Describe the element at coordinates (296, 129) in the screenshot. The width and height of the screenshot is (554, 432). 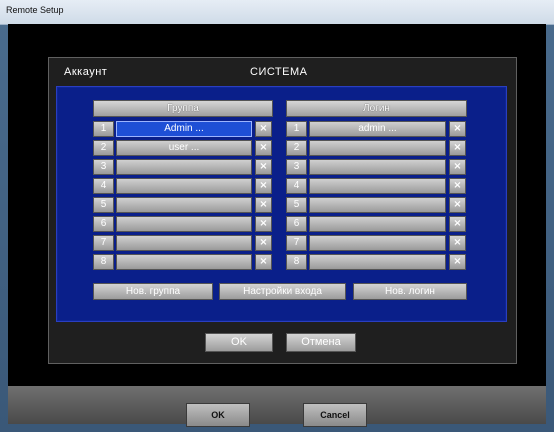
I see `login-row-number: 1` at that location.